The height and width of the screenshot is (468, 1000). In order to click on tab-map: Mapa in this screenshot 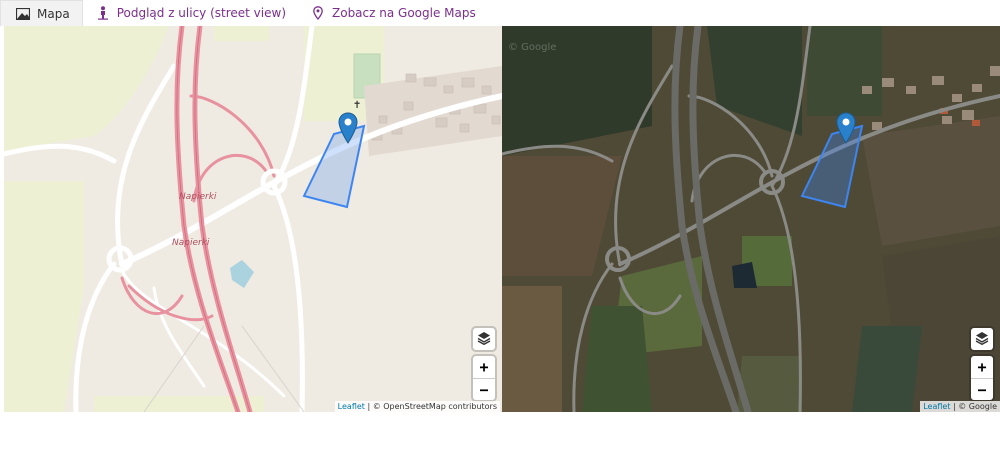, I will do `click(41, 13)`.